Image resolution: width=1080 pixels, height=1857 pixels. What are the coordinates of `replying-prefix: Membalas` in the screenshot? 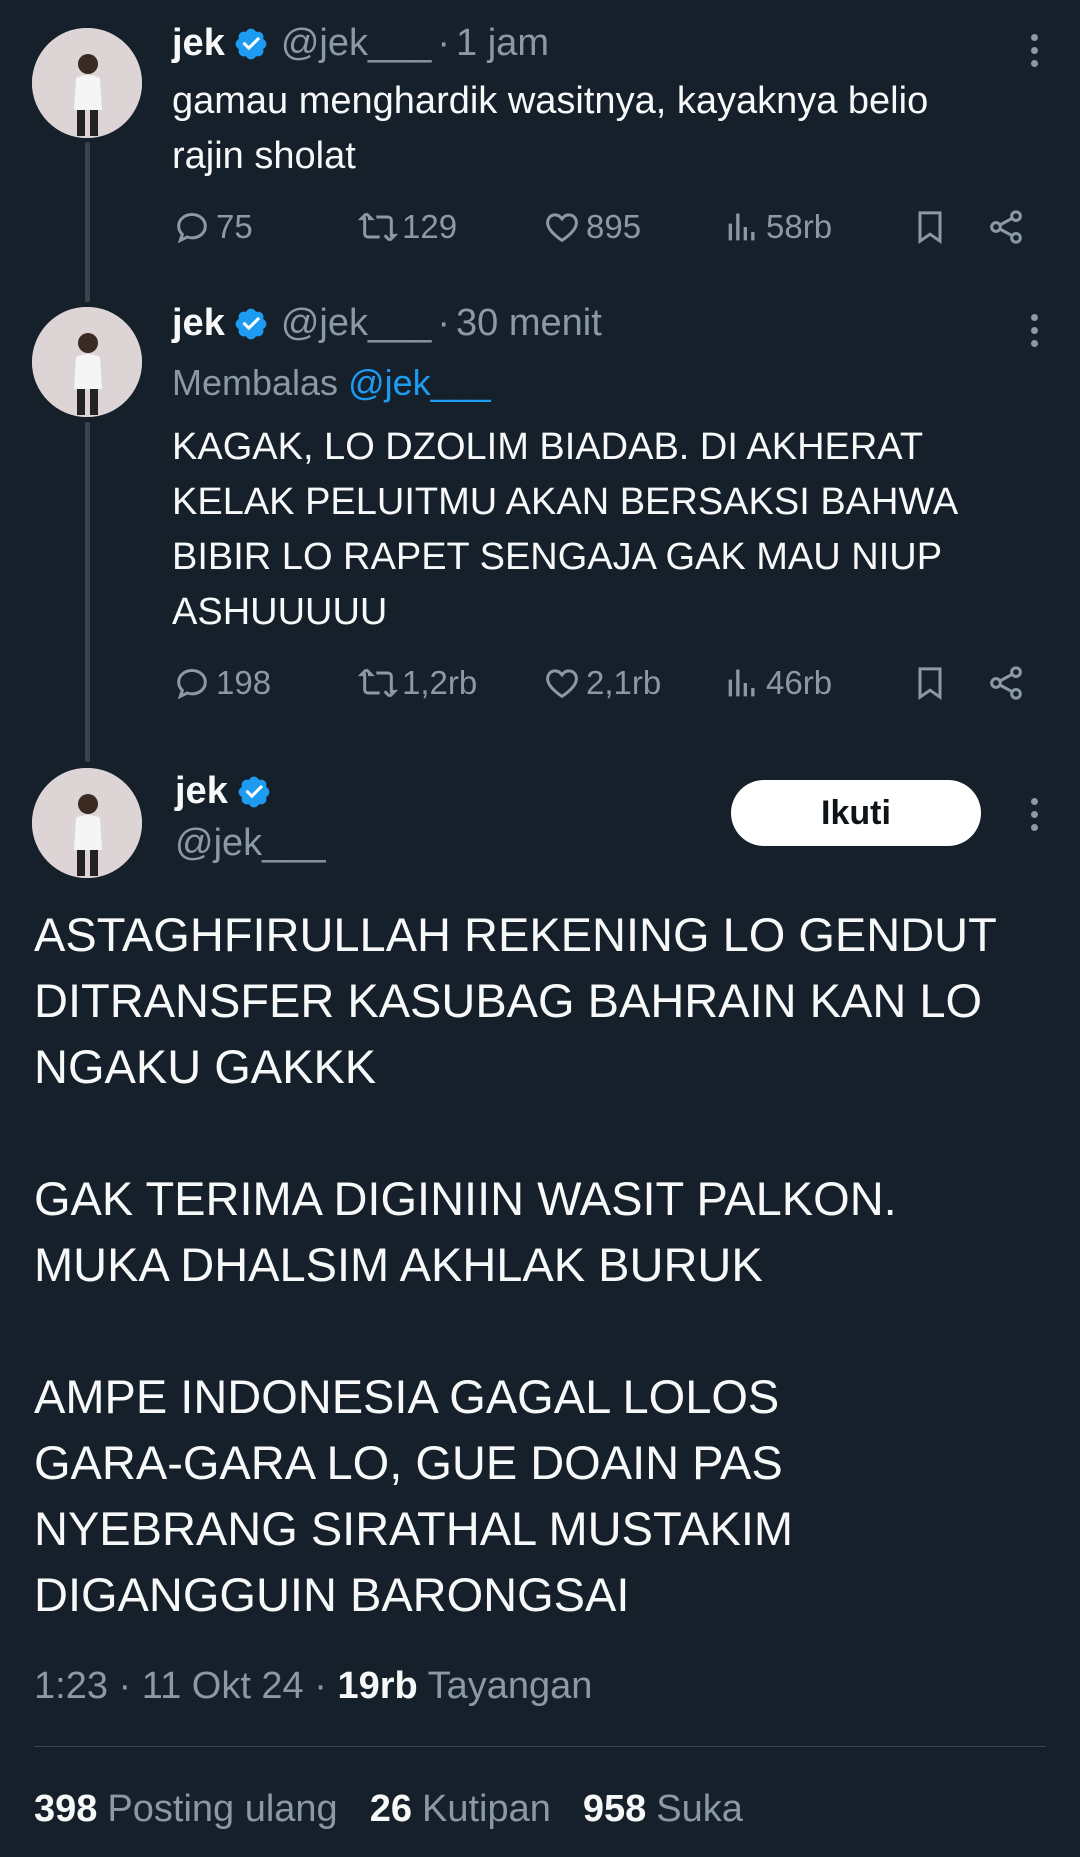 It's located at (255, 382).